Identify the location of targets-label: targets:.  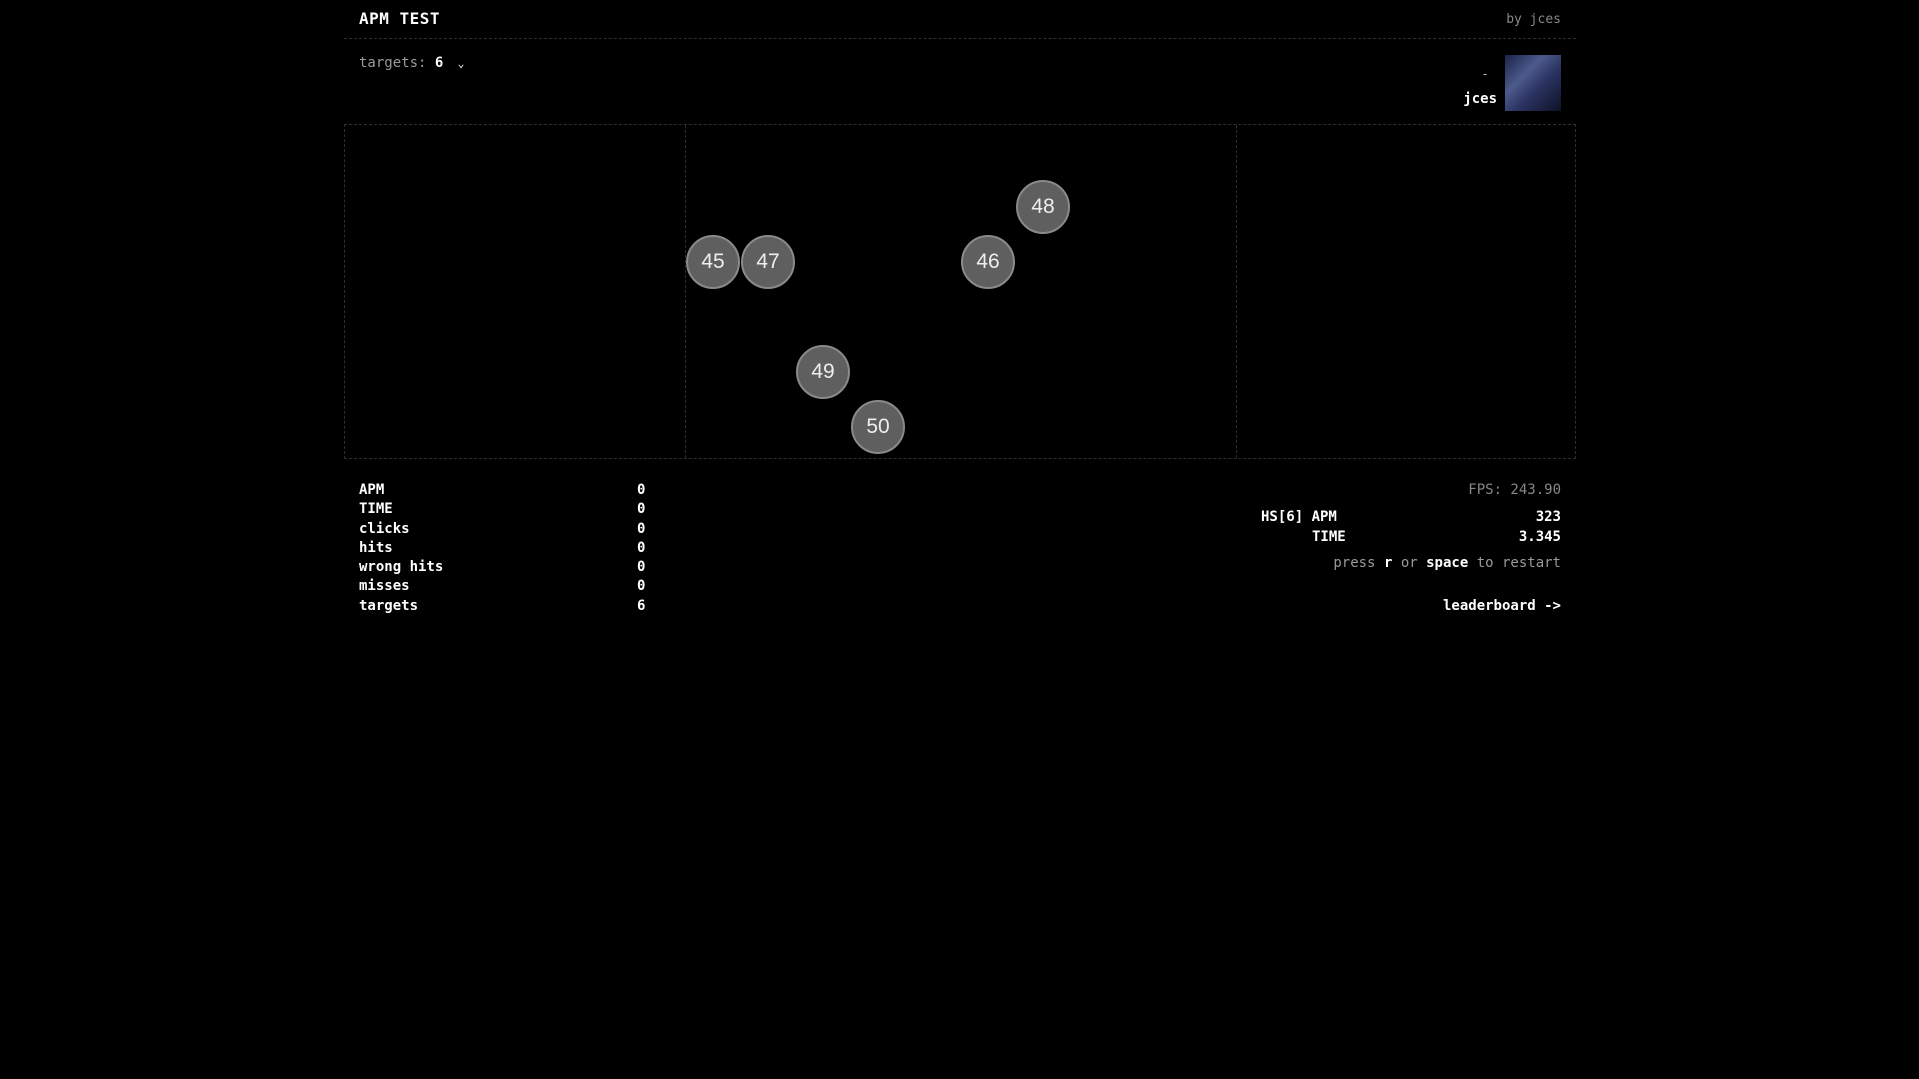
(393, 63).